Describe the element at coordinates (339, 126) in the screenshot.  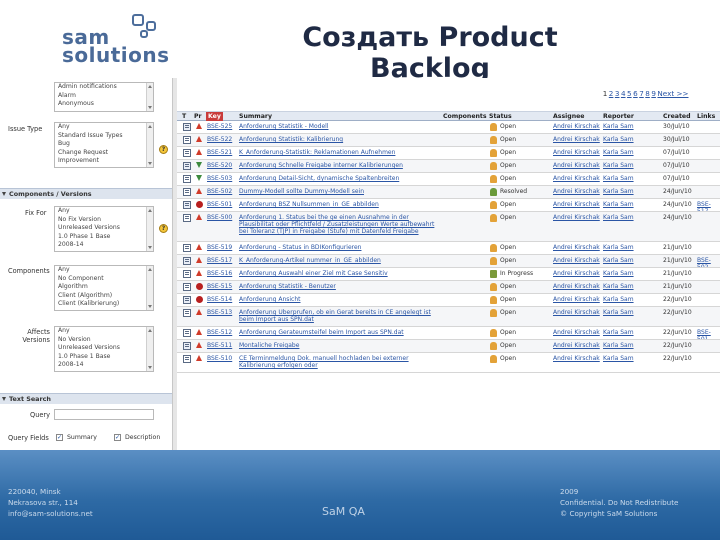
I see `issue-summary-link: Anforderung Statistik - Modell` at that location.